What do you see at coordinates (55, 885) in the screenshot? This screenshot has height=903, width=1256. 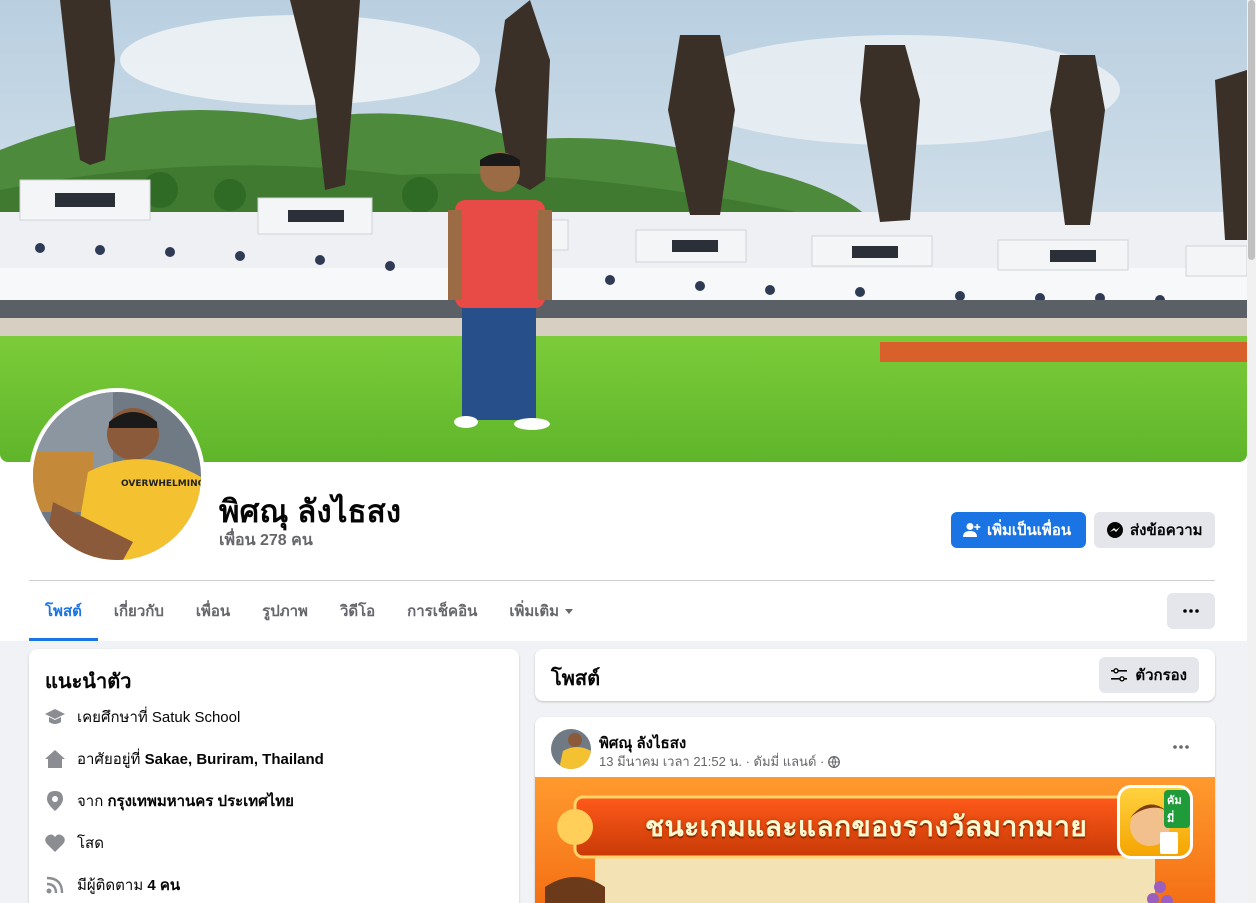 I see `rss-icon` at bounding box center [55, 885].